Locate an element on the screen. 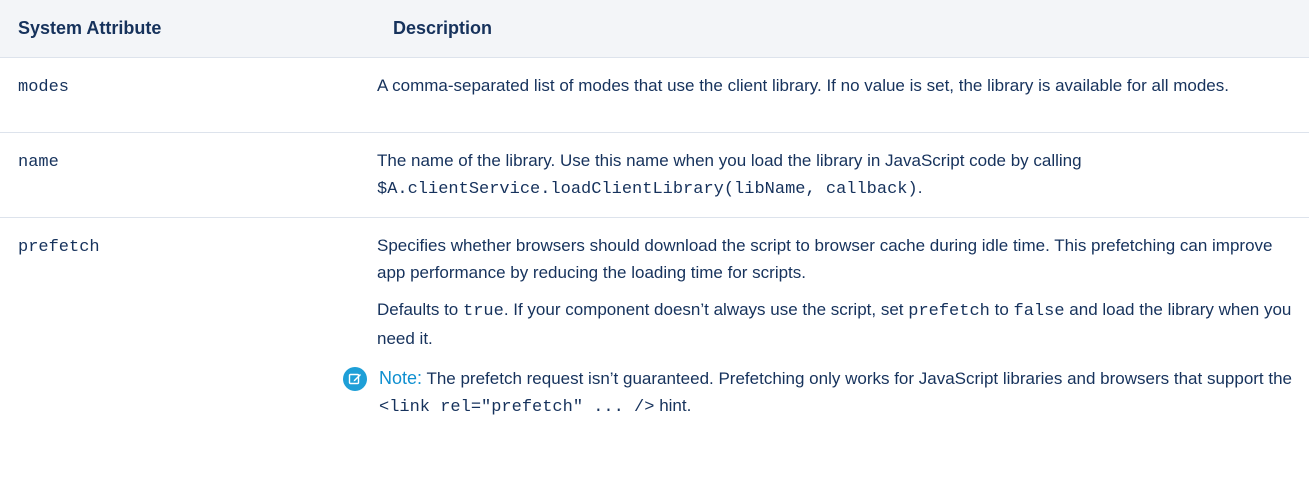 This screenshot has height=493, width=1309. code-snippet: <link rel="prefetch" ... /> is located at coordinates (517, 407).